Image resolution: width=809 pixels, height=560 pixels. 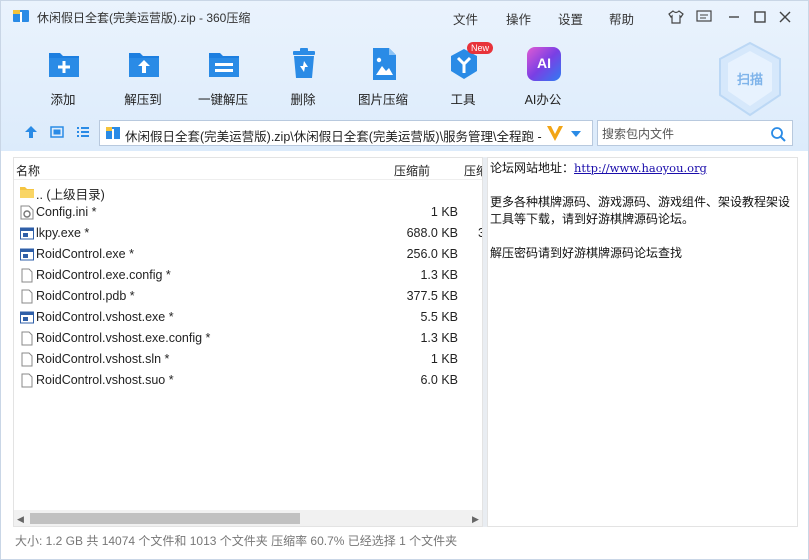 What do you see at coordinates (64, 65) in the screenshot?
I see `add-icon` at bounding box center [64, 65].